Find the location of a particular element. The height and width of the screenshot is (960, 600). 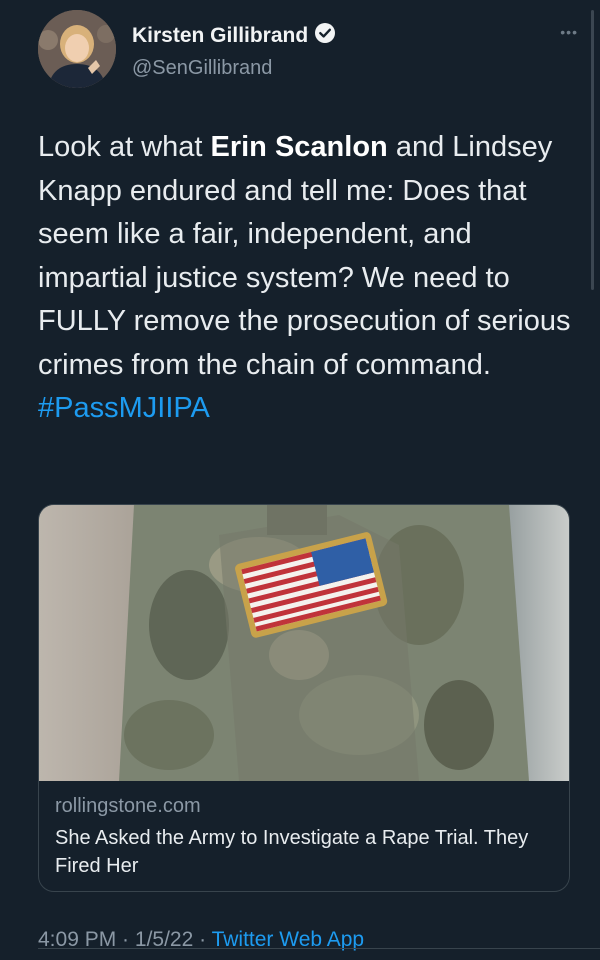

card-domain: rollingstone.com is located at coordinates (128, 806).